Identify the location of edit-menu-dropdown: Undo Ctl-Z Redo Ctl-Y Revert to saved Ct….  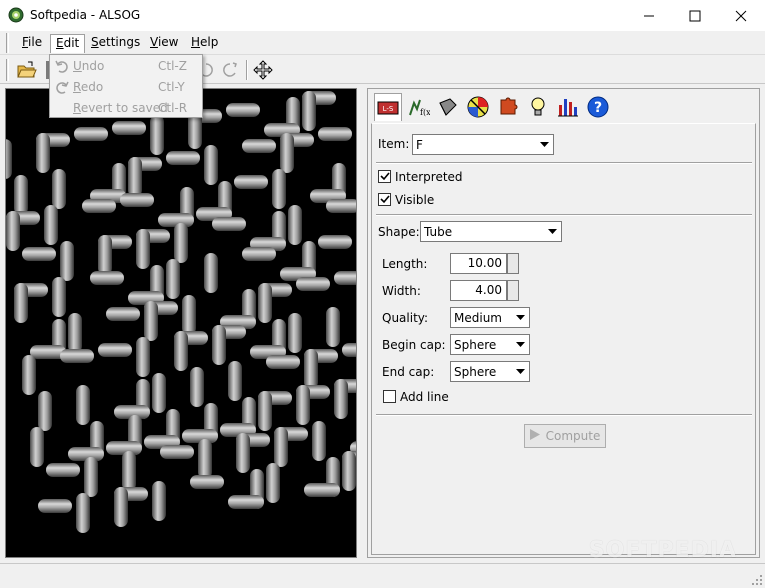
(126, 86).